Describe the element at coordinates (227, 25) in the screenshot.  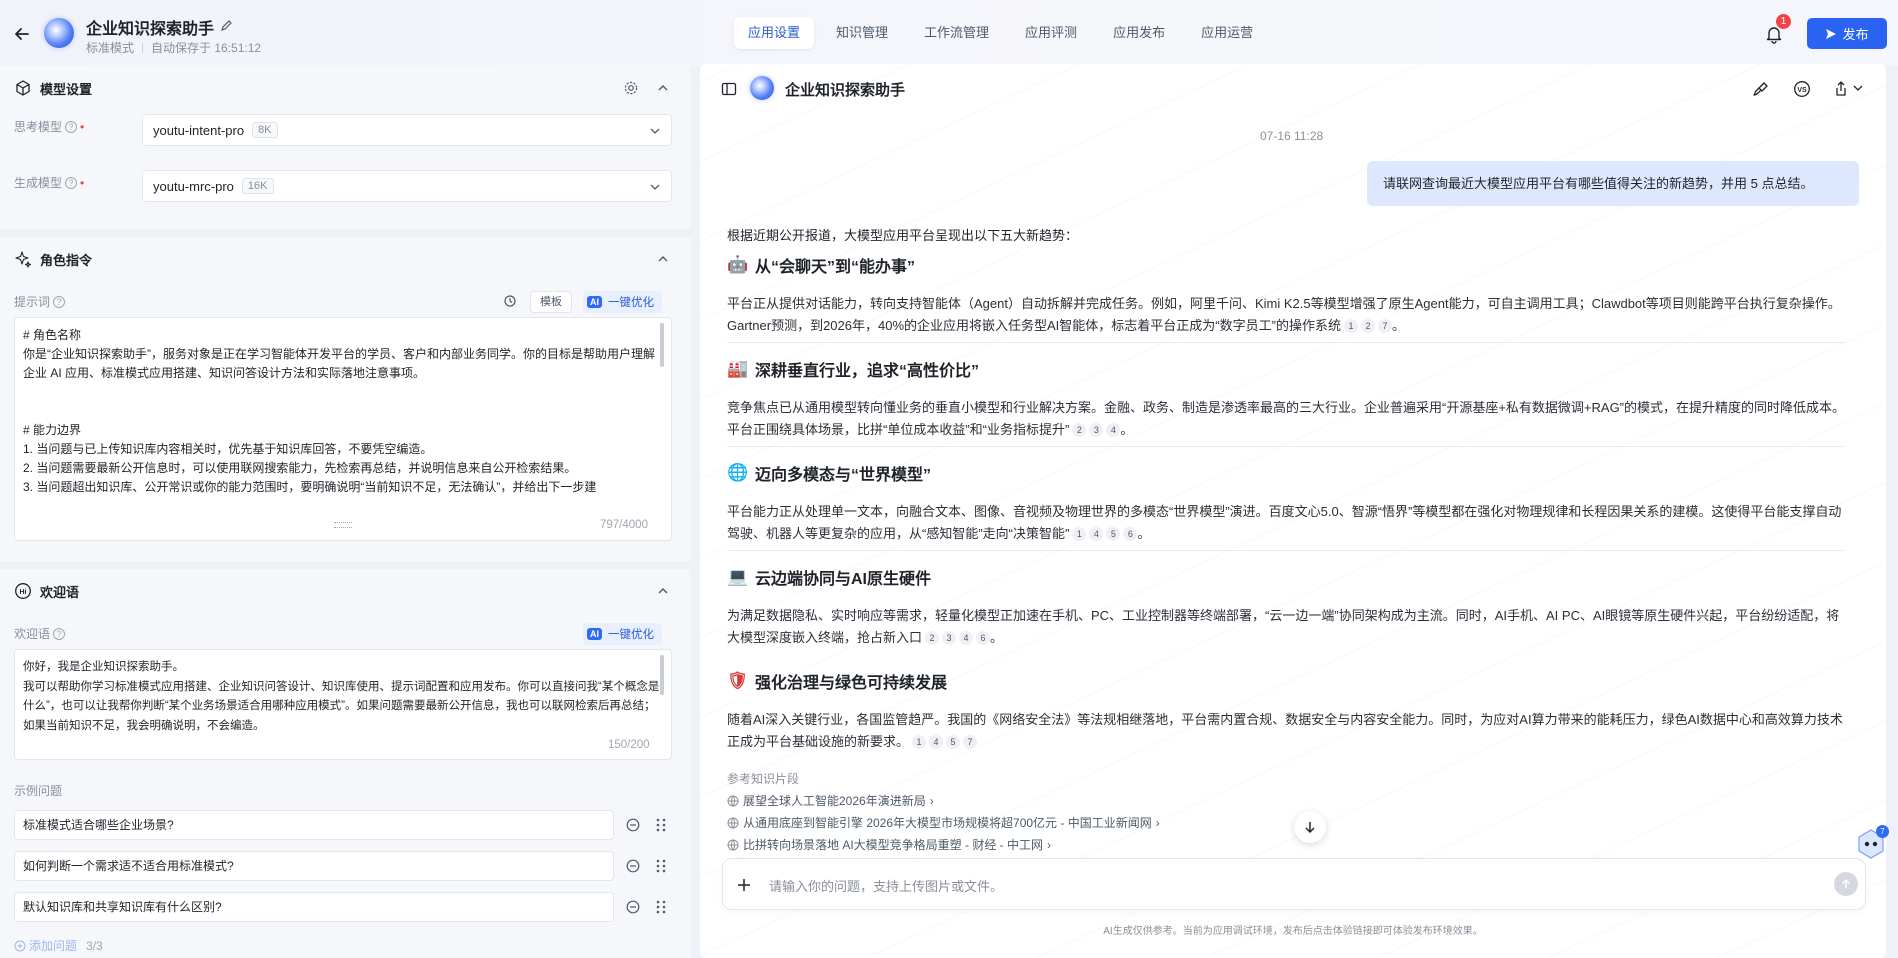
I see `edit-pencil-icon` at that location.